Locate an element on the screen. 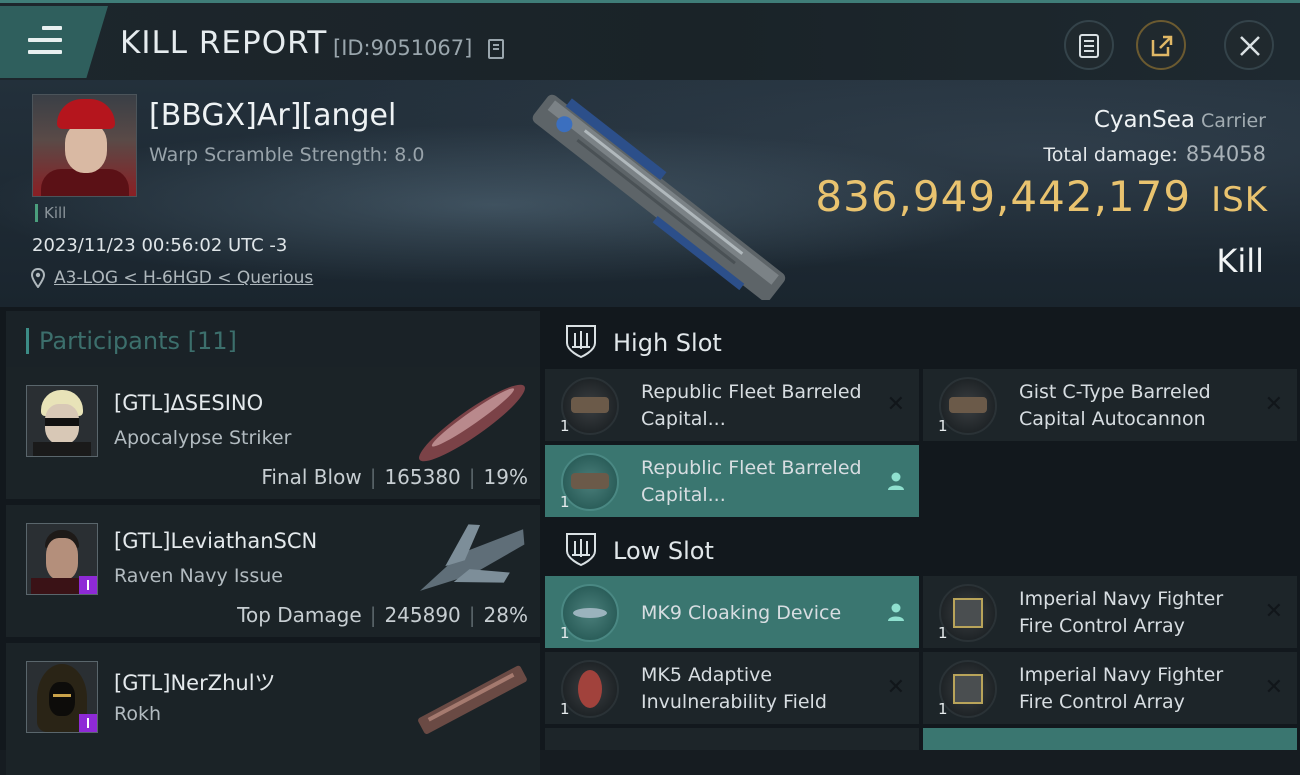  module-slot: 1 MK5 Adaptive Invulnerability Field ✕ is located at coordinates (732, 688).